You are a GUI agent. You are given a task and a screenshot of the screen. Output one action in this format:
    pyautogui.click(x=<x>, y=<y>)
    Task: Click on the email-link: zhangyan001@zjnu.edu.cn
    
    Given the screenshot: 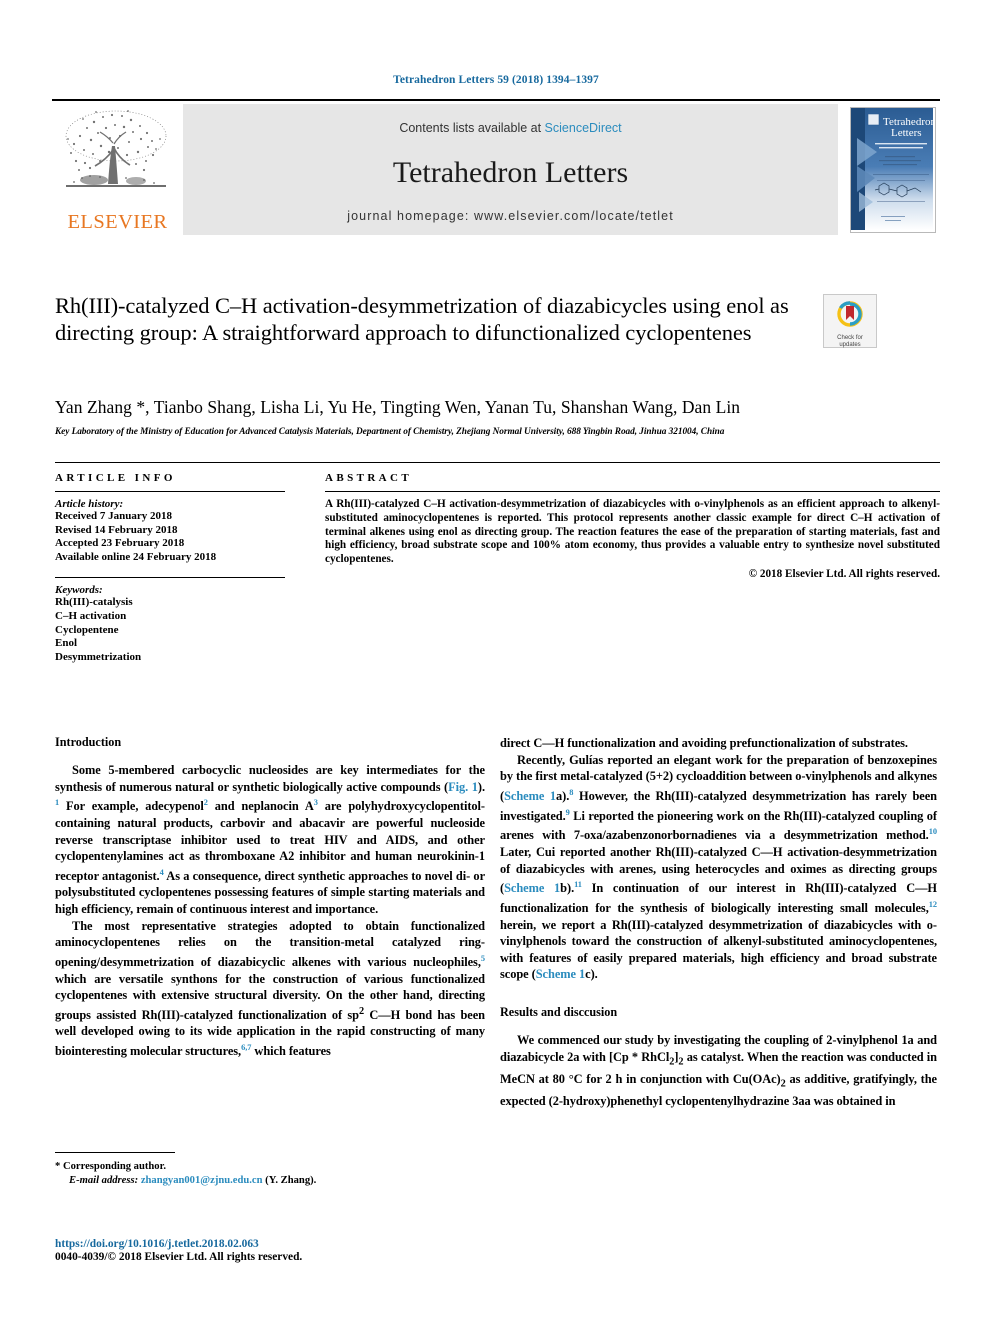 What is the action you would take?
    pyautogui.click(x=202, y=1180)
    